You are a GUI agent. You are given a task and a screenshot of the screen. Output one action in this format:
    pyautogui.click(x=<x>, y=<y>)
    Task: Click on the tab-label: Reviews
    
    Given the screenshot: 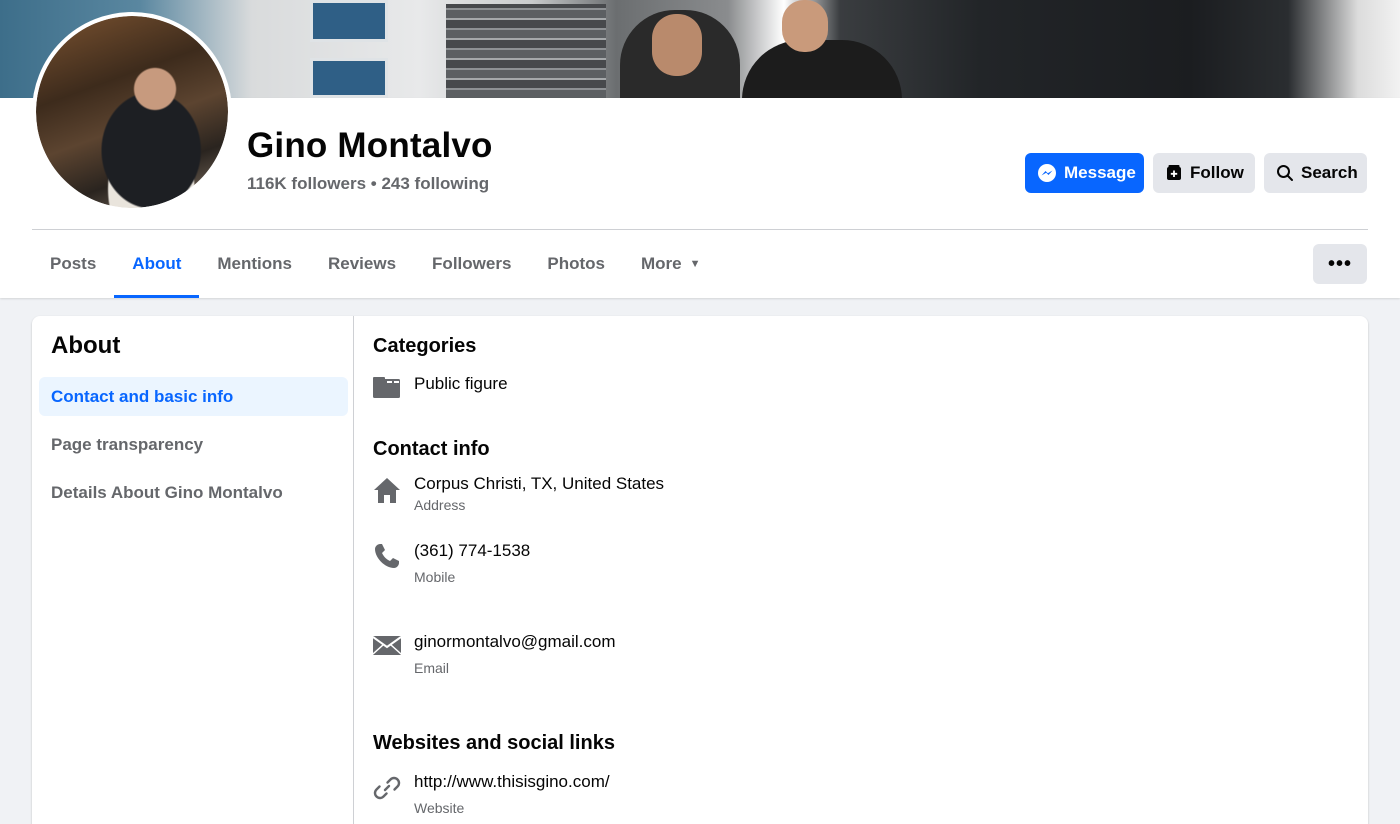 What is the action you would take?
    pyautogui.click(x=362, y=263)
    